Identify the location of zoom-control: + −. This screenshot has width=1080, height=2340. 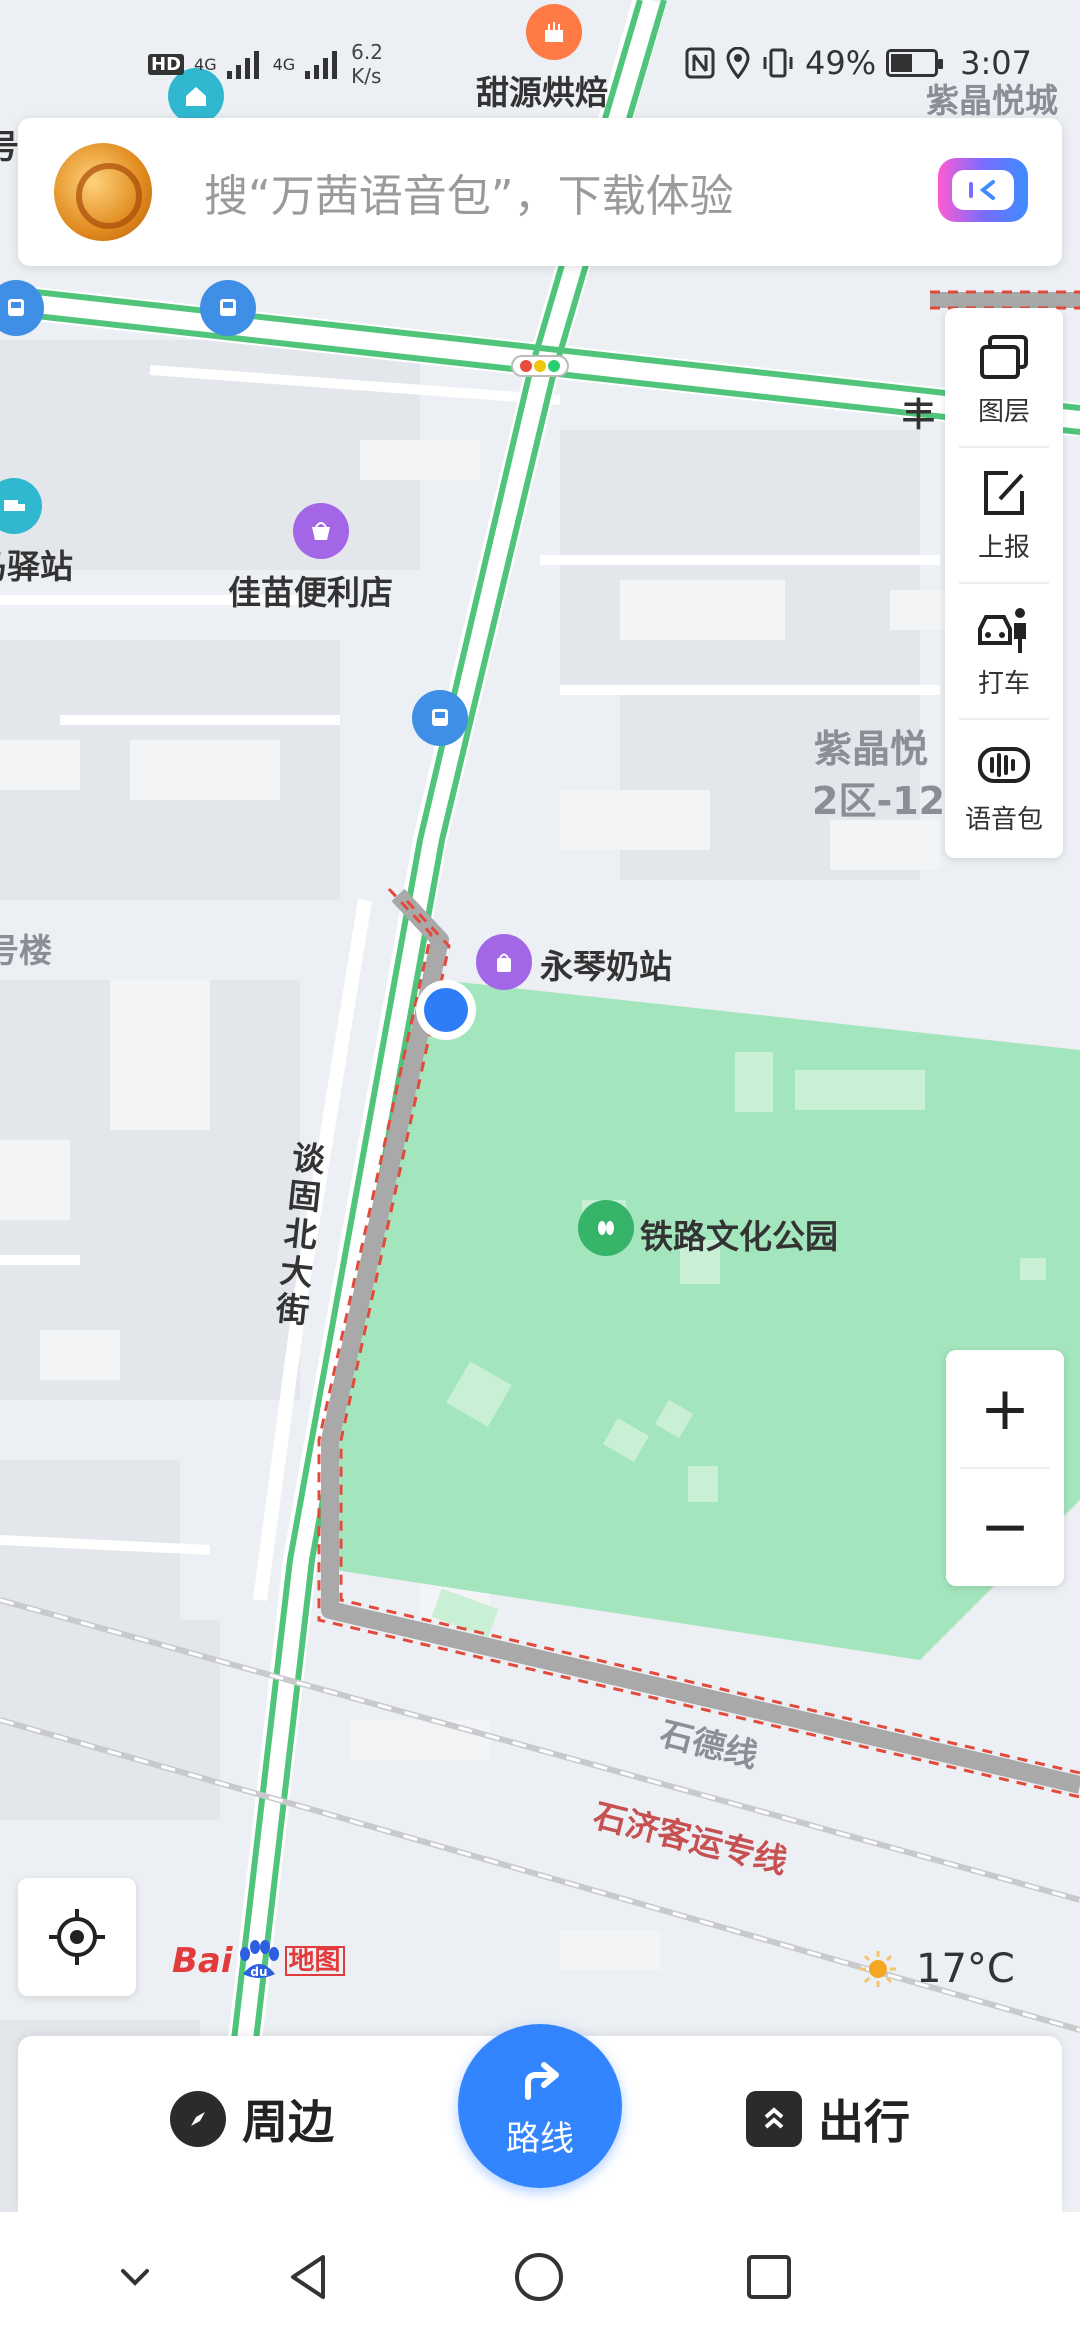
(1005, 1468).